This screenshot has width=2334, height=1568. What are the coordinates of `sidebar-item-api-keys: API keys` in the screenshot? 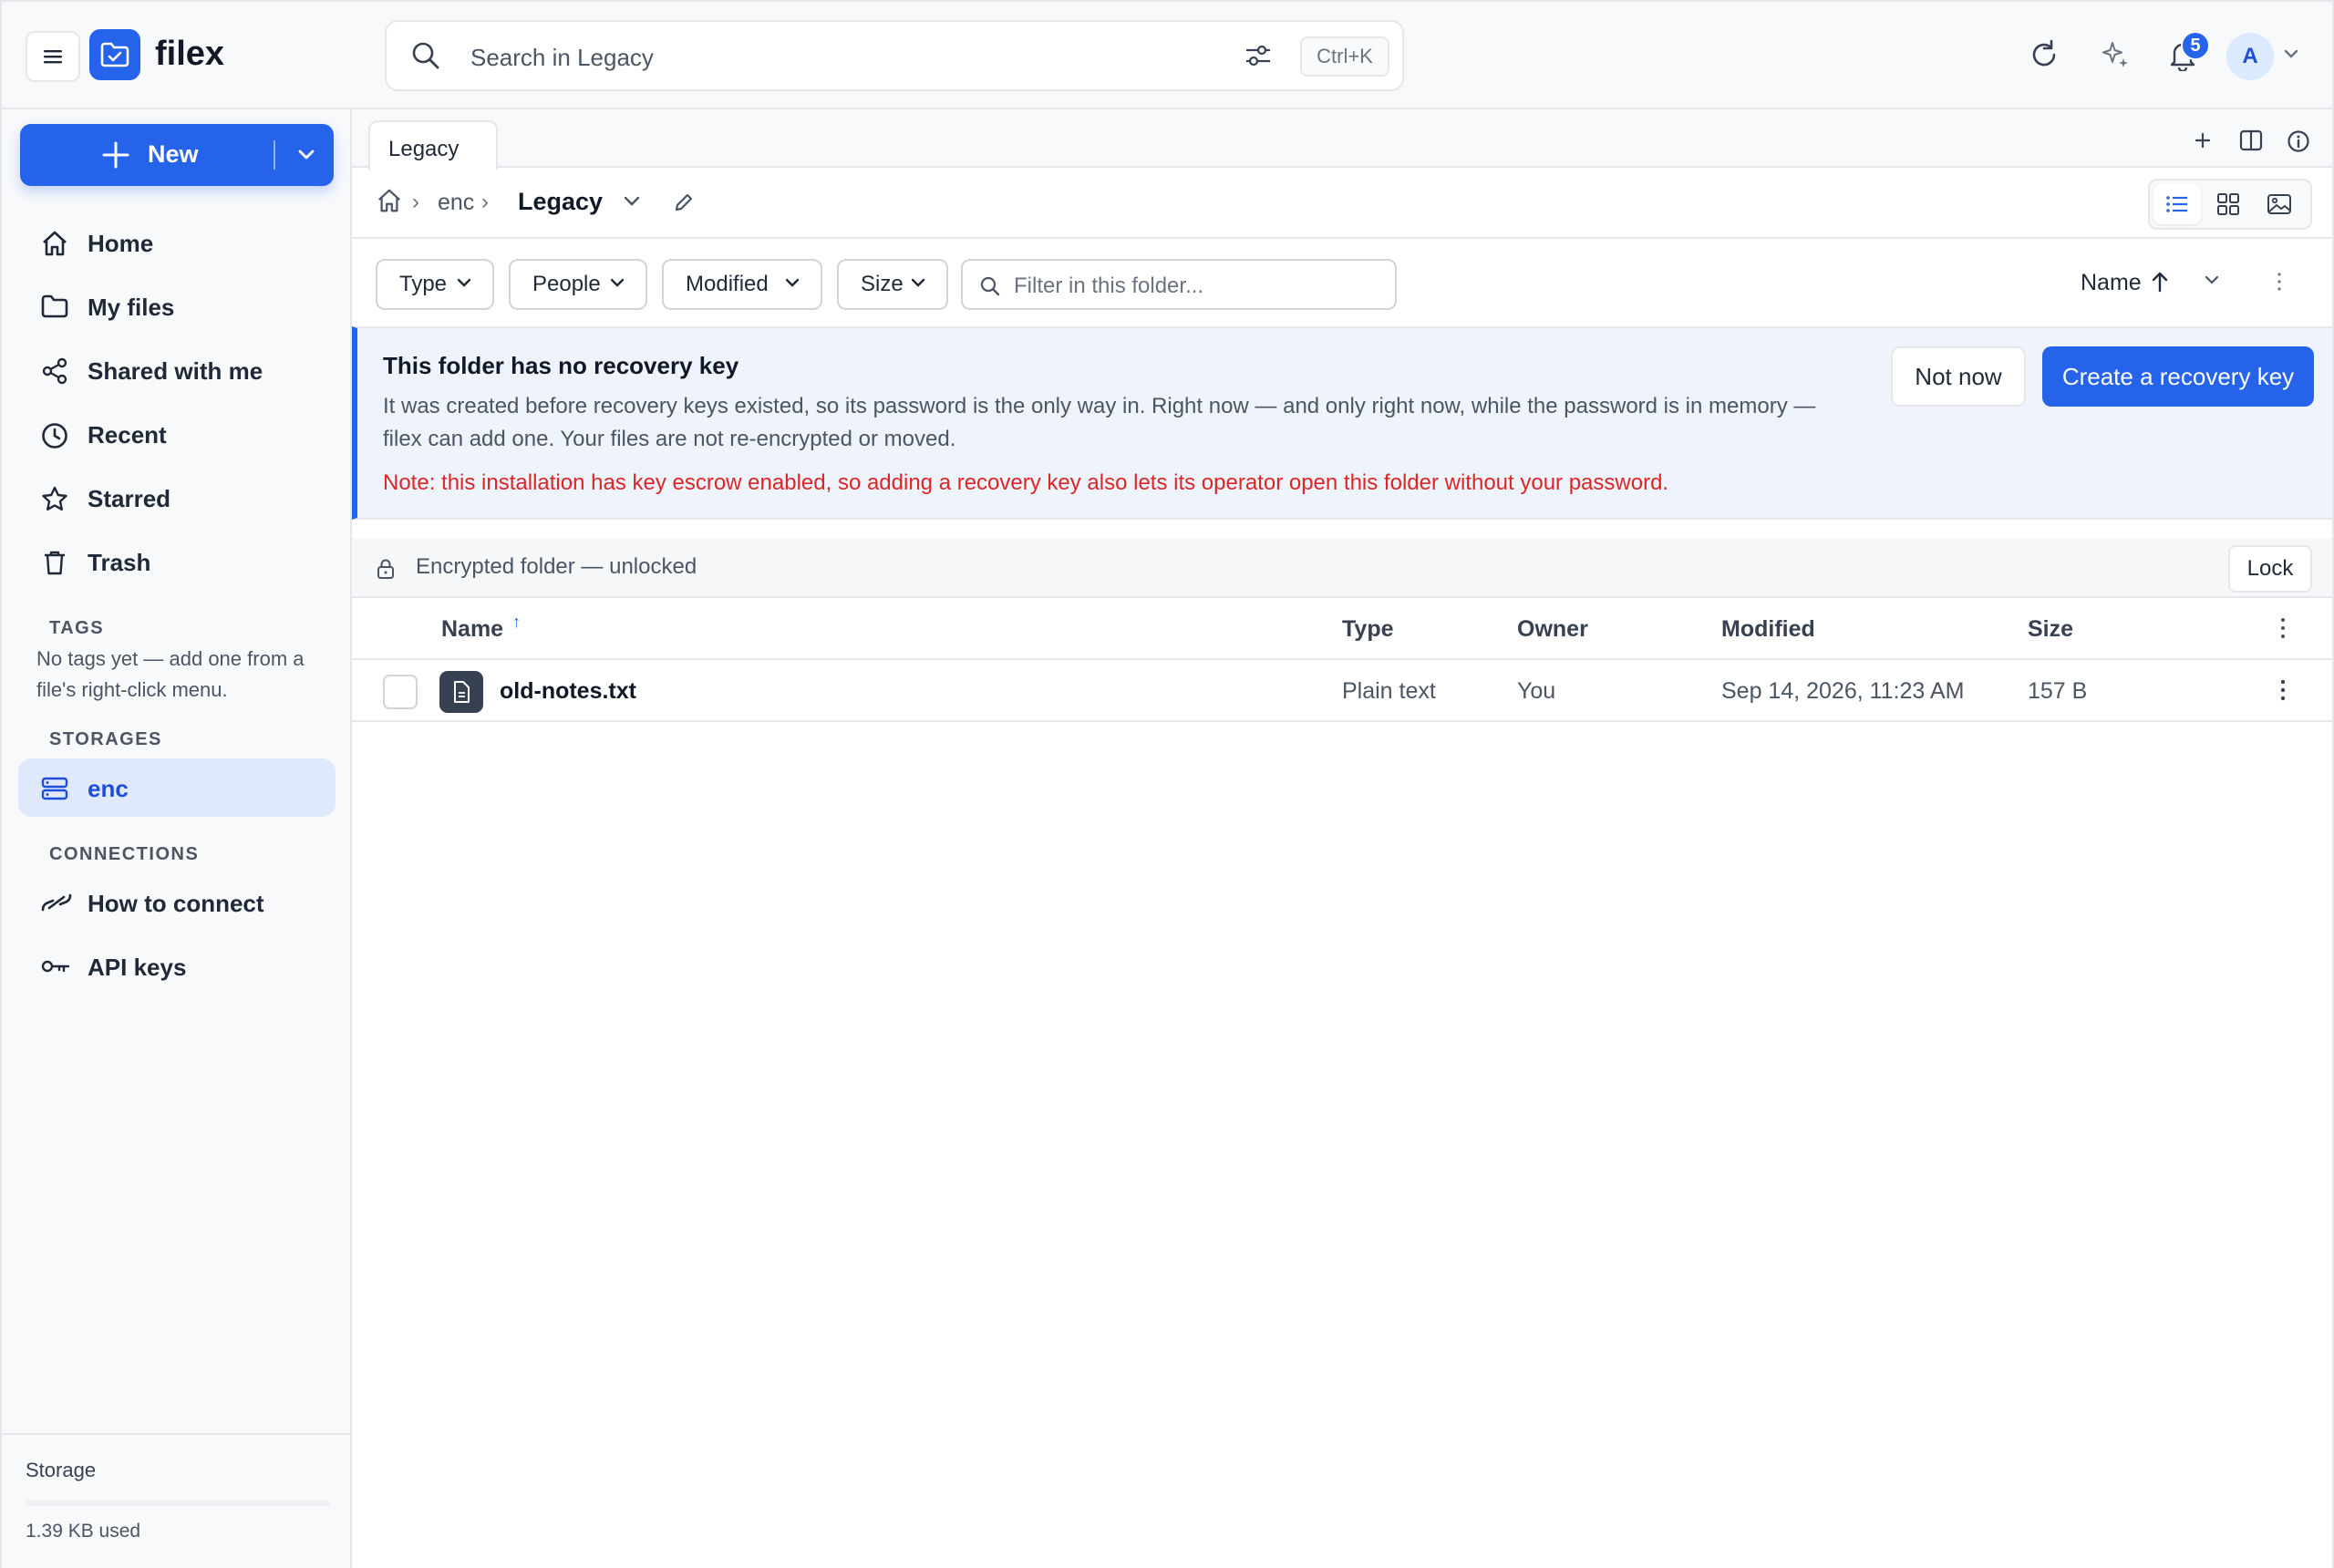 It's located at (177, 966).